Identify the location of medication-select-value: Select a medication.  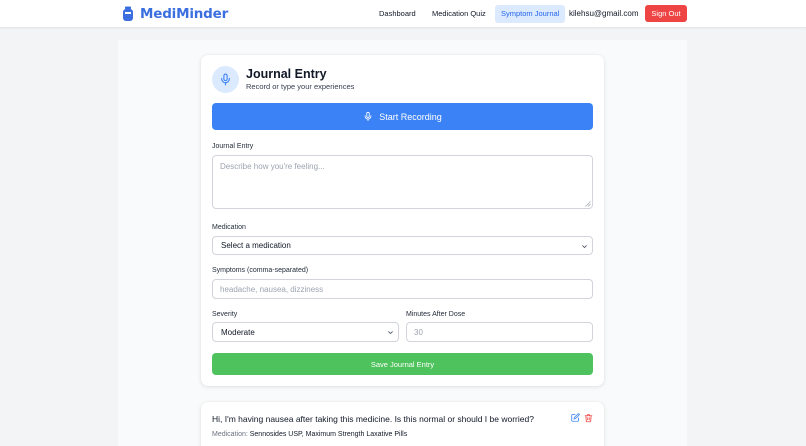
(256, 245).